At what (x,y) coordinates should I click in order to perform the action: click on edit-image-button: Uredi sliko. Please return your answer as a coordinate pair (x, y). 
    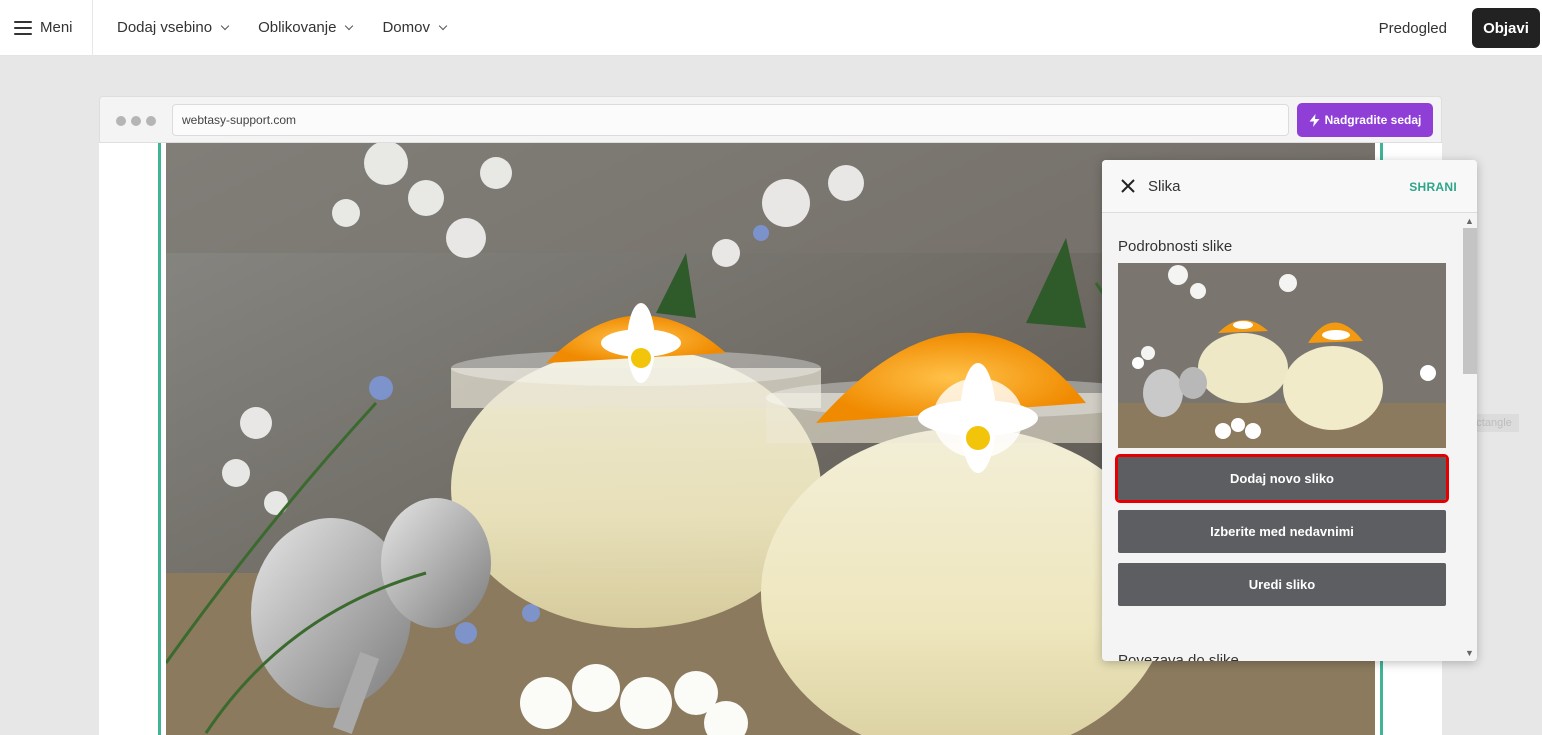
    Looking at the image, I should click on (1282, 584).